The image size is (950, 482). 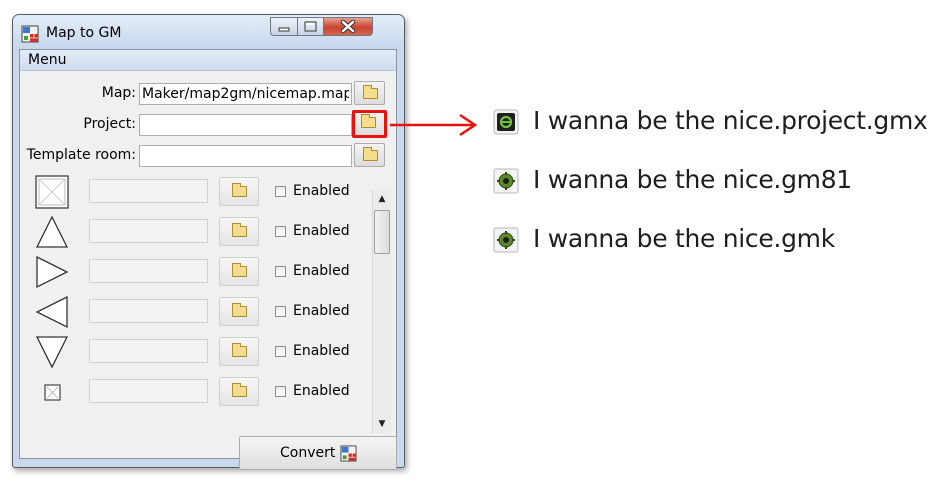 I want to click on mini-block-icon, so click(x=52, y=392).